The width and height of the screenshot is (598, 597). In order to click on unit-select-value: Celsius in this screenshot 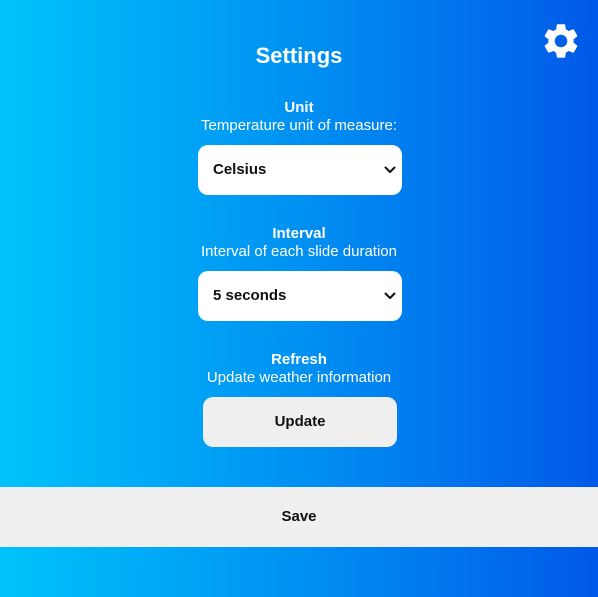, I will do `click(240, 169)`.